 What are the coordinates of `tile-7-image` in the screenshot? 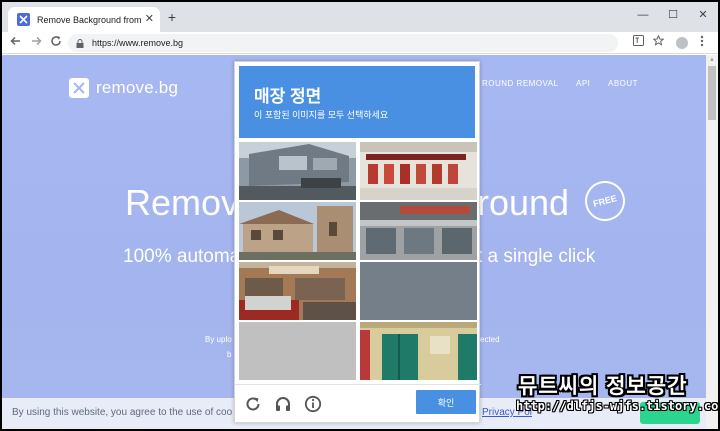 It's located at (297, 351).